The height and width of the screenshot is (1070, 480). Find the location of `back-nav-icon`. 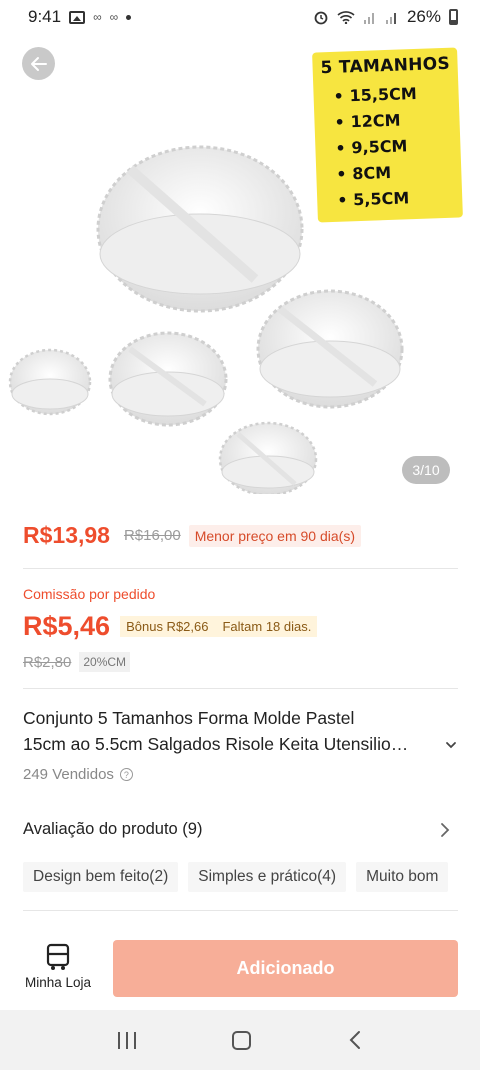

back-nav-icon is located at coordinates (355, 1040).